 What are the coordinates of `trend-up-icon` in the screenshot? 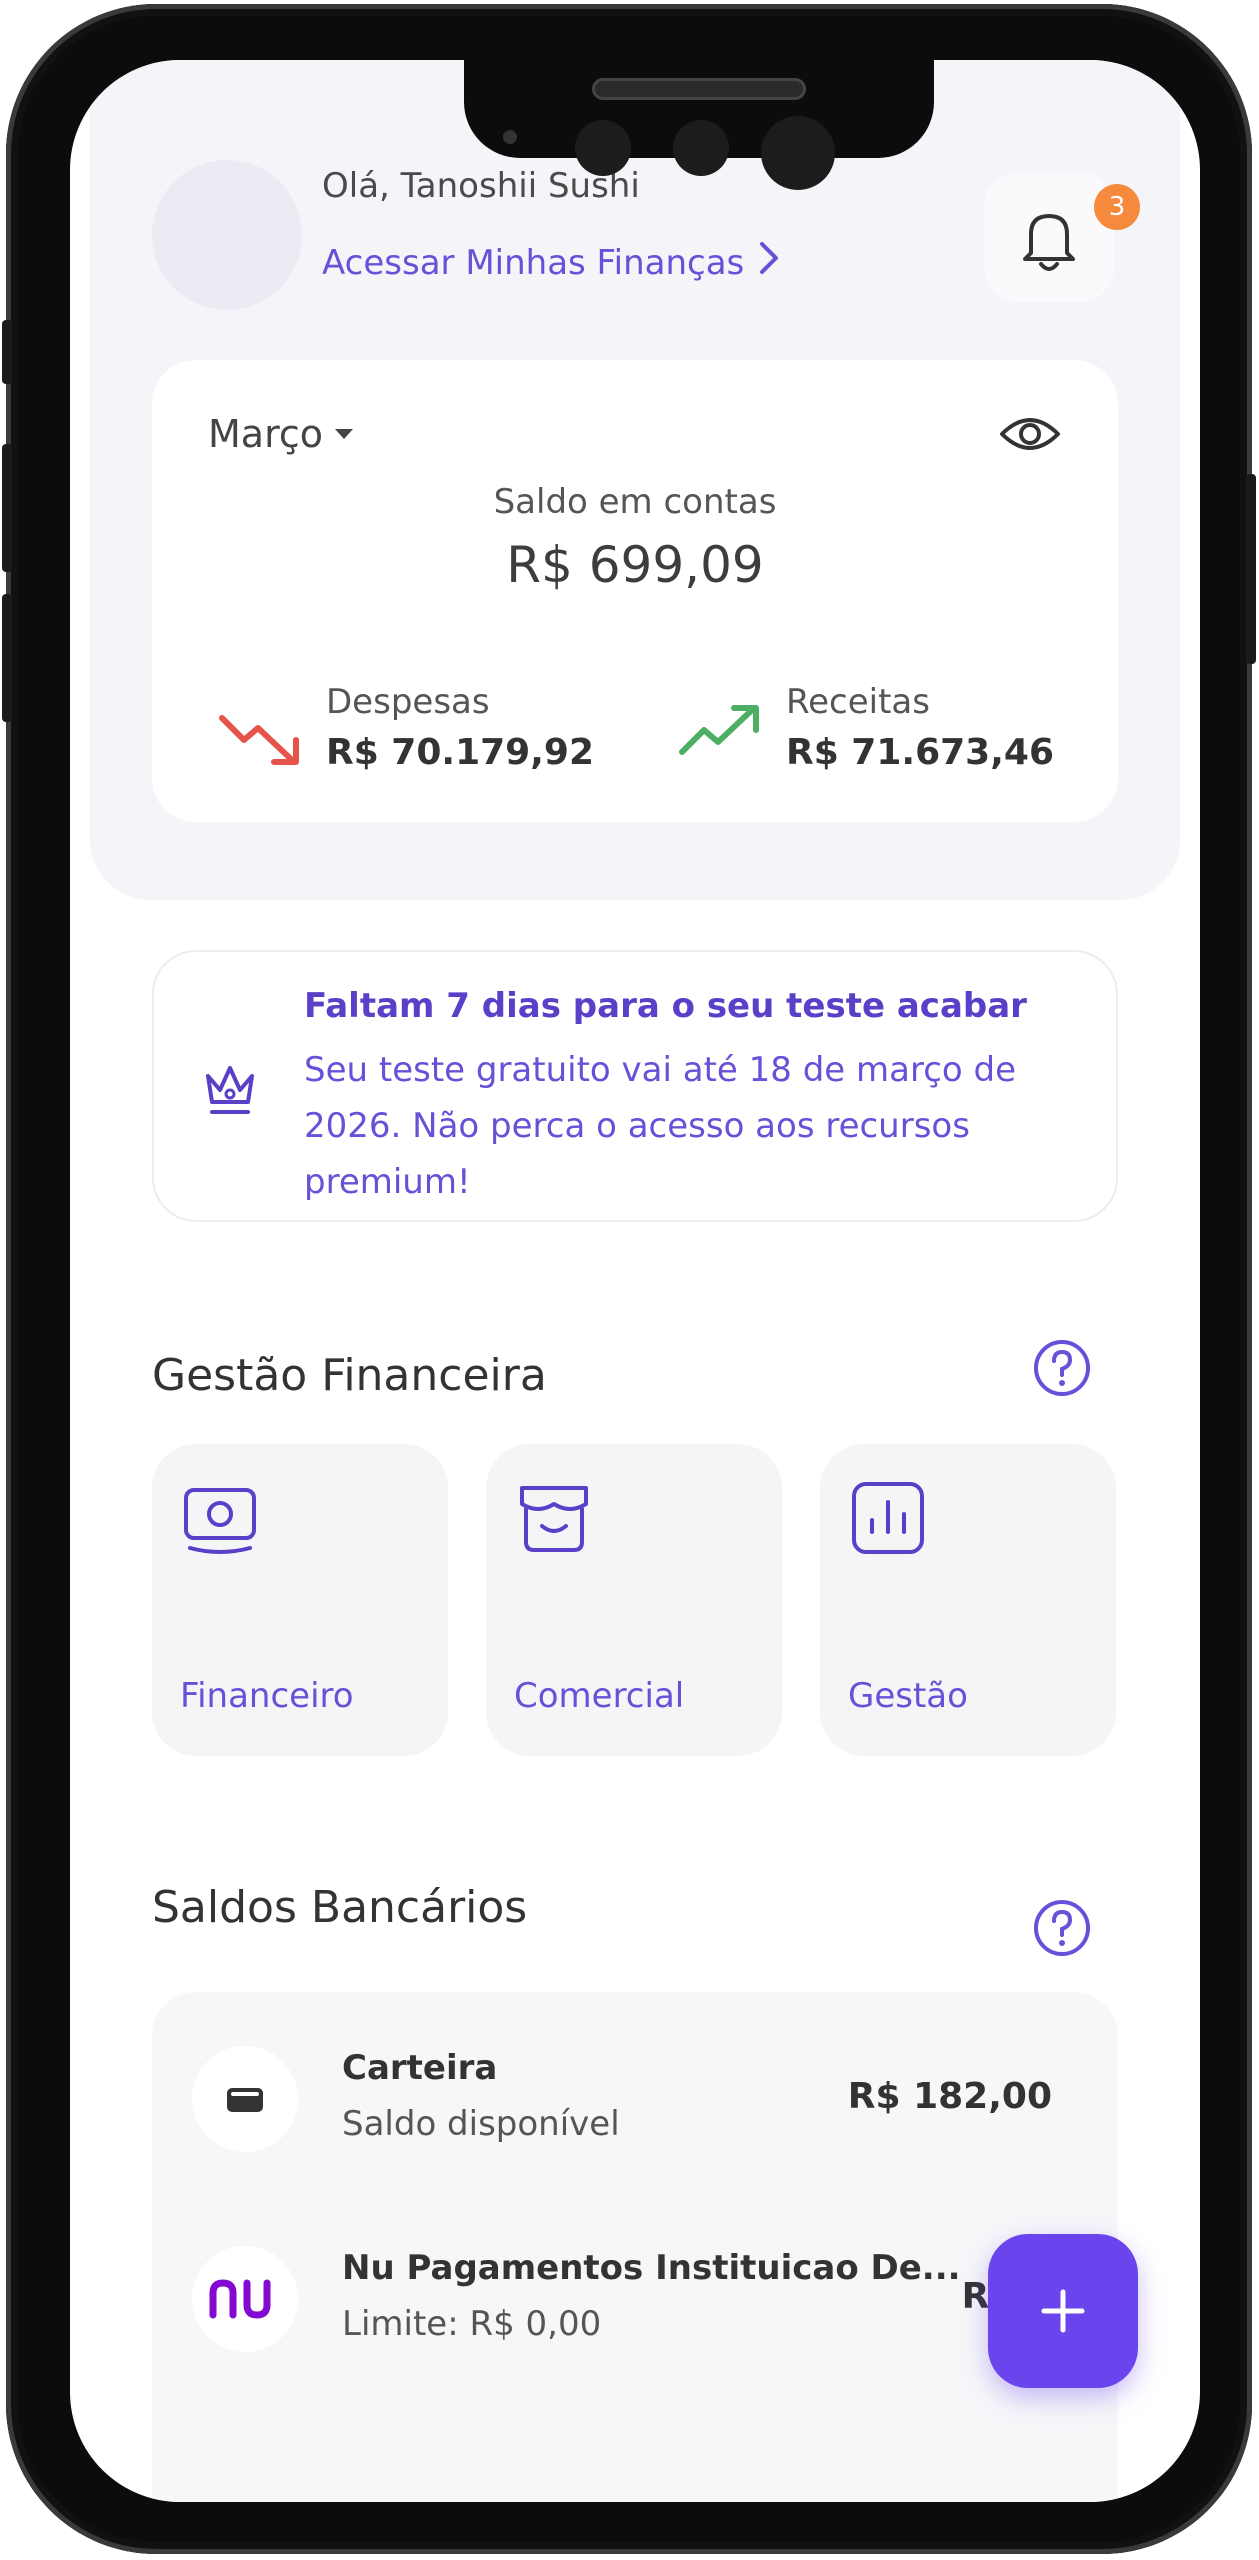 It's located at (719, 730).